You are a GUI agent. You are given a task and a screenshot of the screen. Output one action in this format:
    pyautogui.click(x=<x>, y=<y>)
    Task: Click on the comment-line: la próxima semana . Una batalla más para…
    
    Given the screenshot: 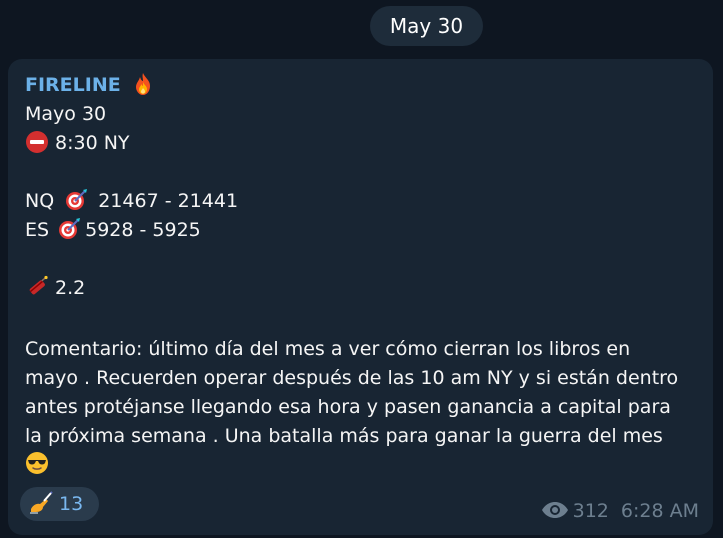 What is the action you would take?
    pyautogui.click(x=344, y=436)
    